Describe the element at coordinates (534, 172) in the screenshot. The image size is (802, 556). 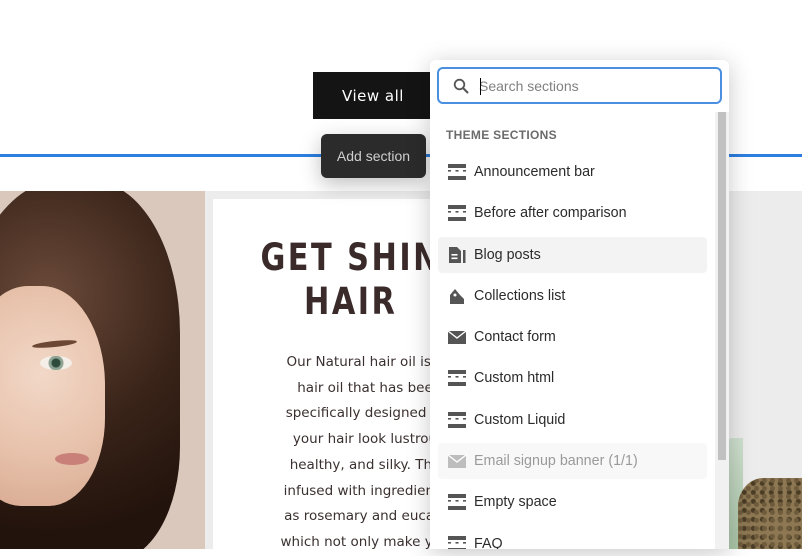
I see `section-item-label: Announcement bar` at that location.